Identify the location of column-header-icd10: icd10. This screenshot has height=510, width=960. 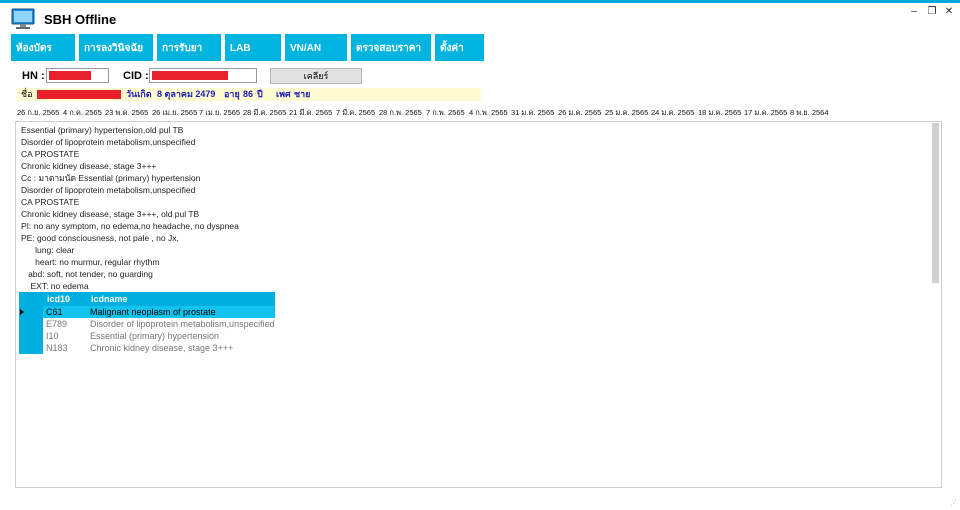
(58, 299).